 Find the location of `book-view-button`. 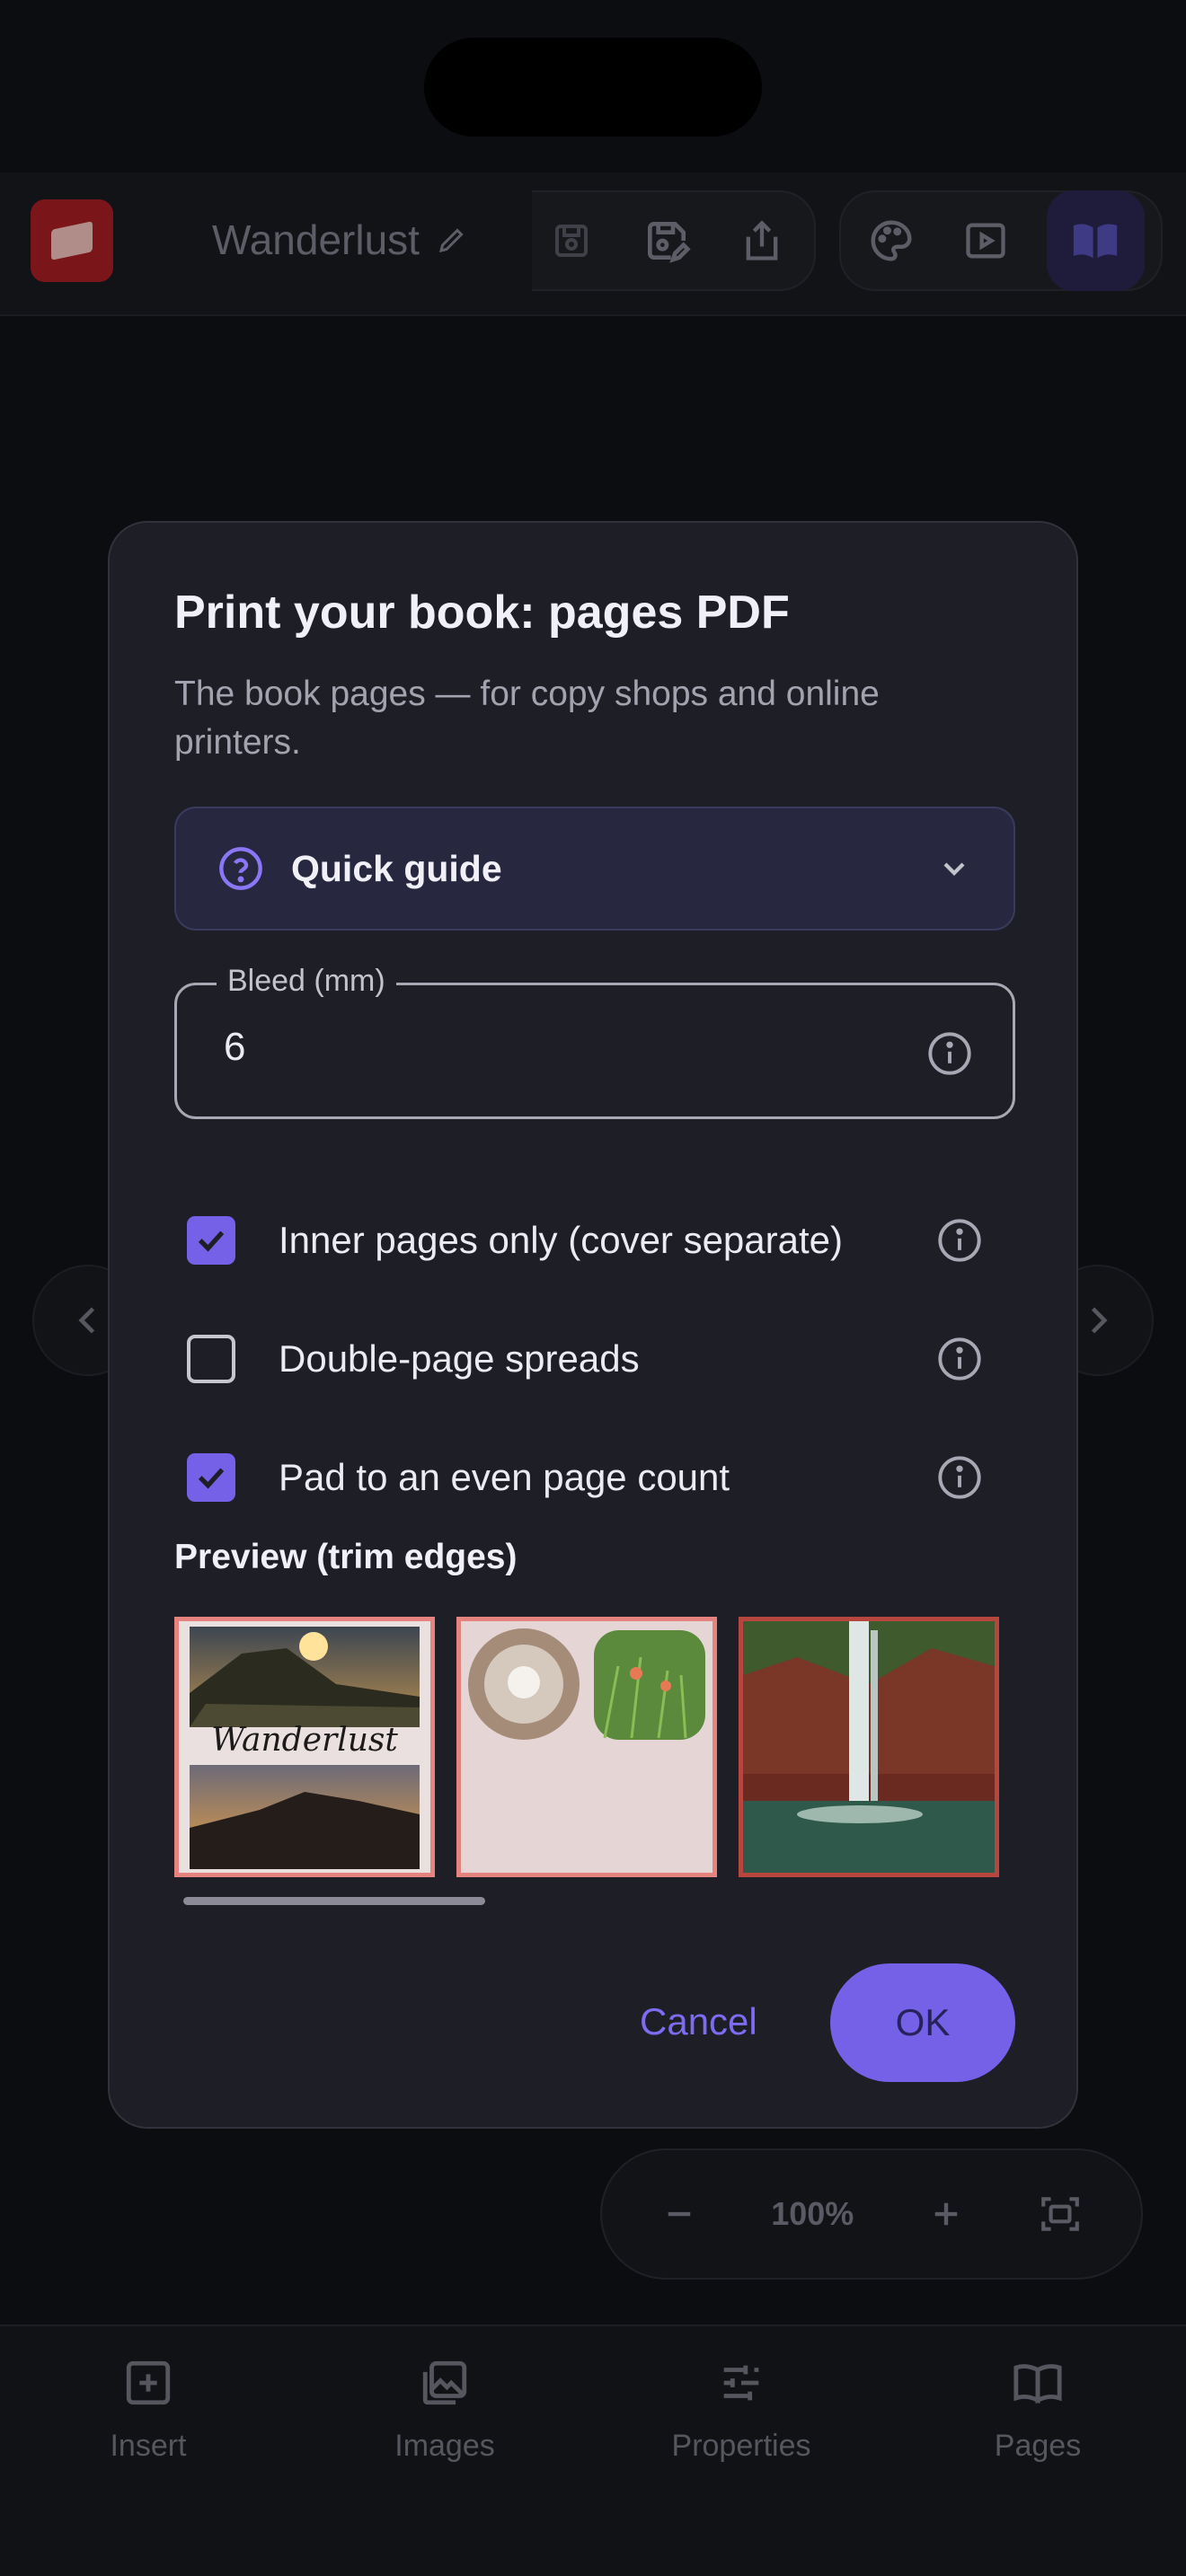

book-view-button is located at coordinates (1095, 240).